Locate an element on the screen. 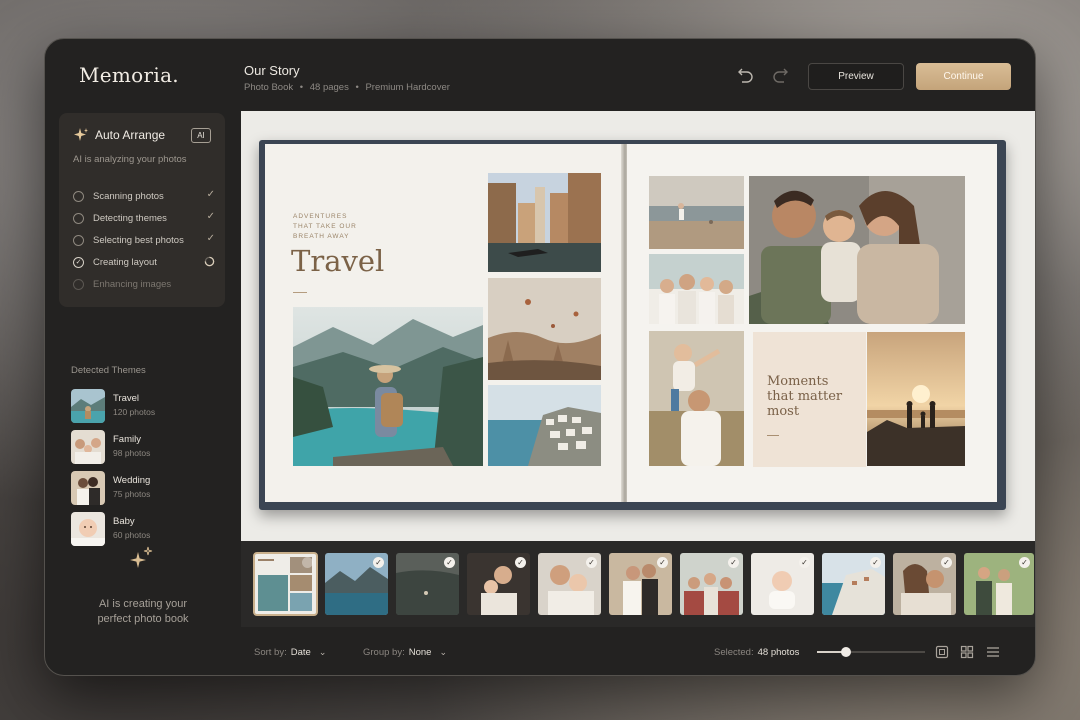  photo-cappadocia-balloons is located at coordinates (544, 329).